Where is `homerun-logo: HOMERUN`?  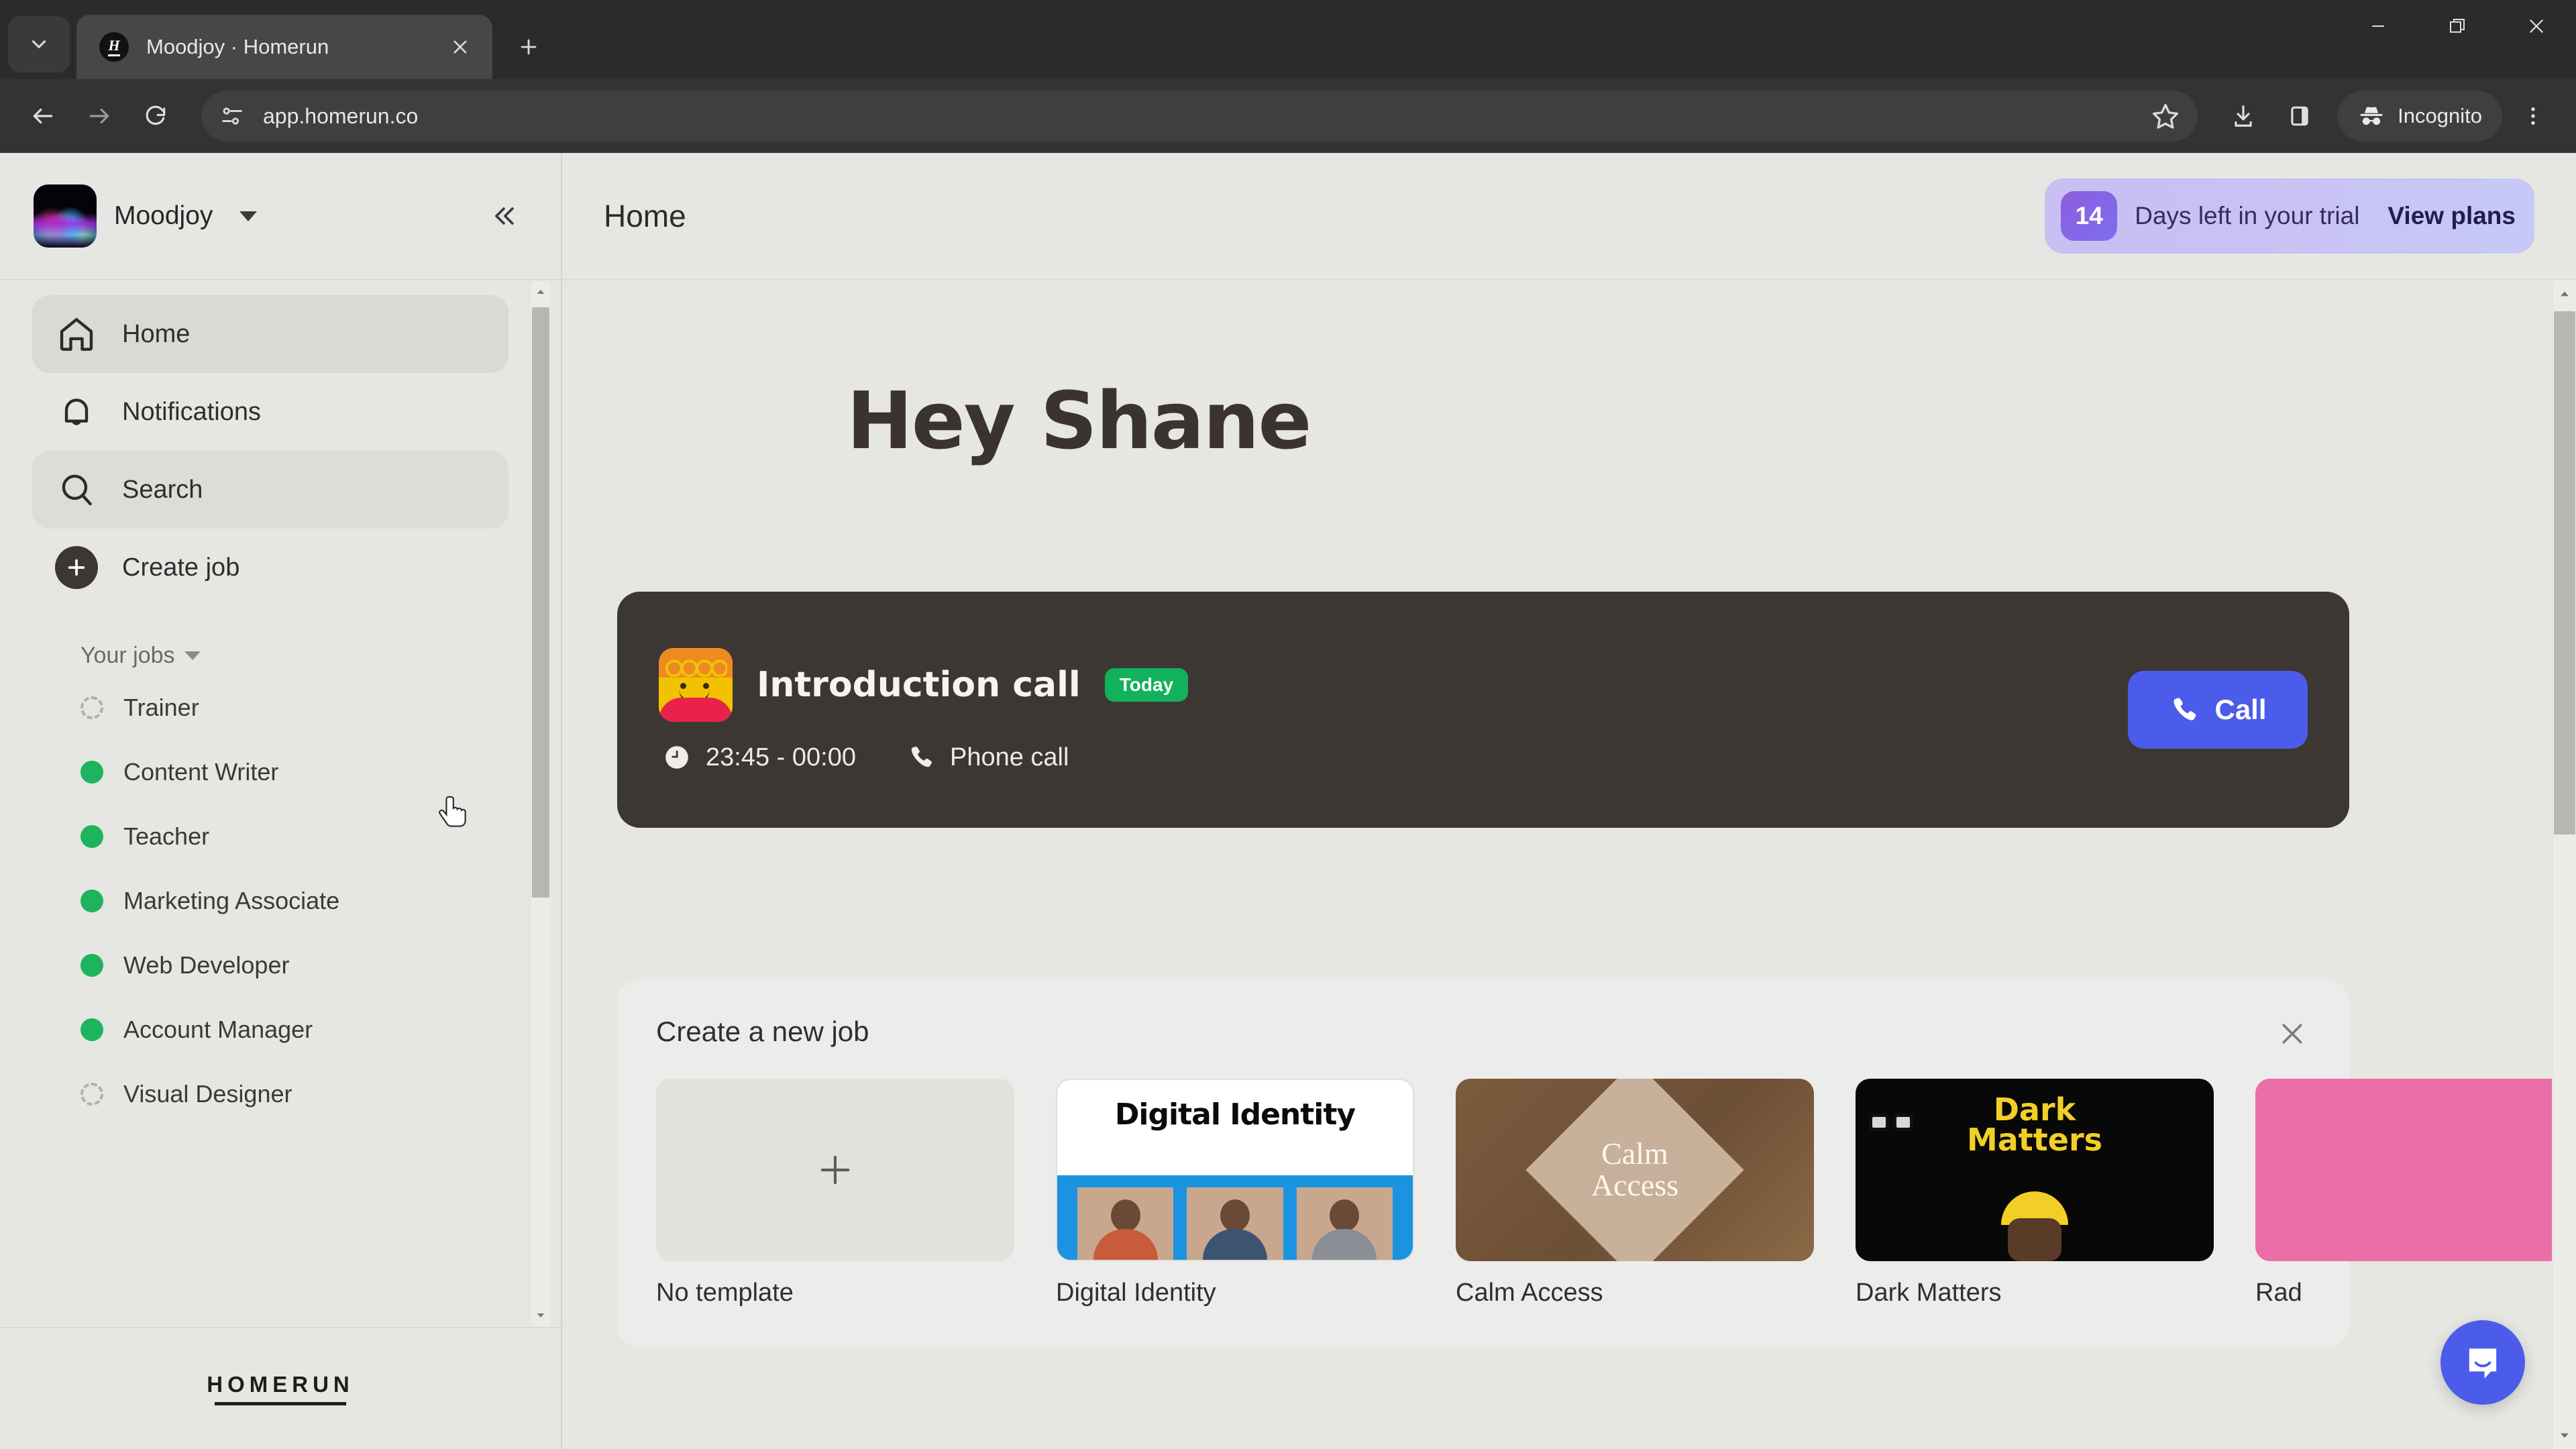
homerun-logo: HOMERUN is located at coordinates (280, 1388).